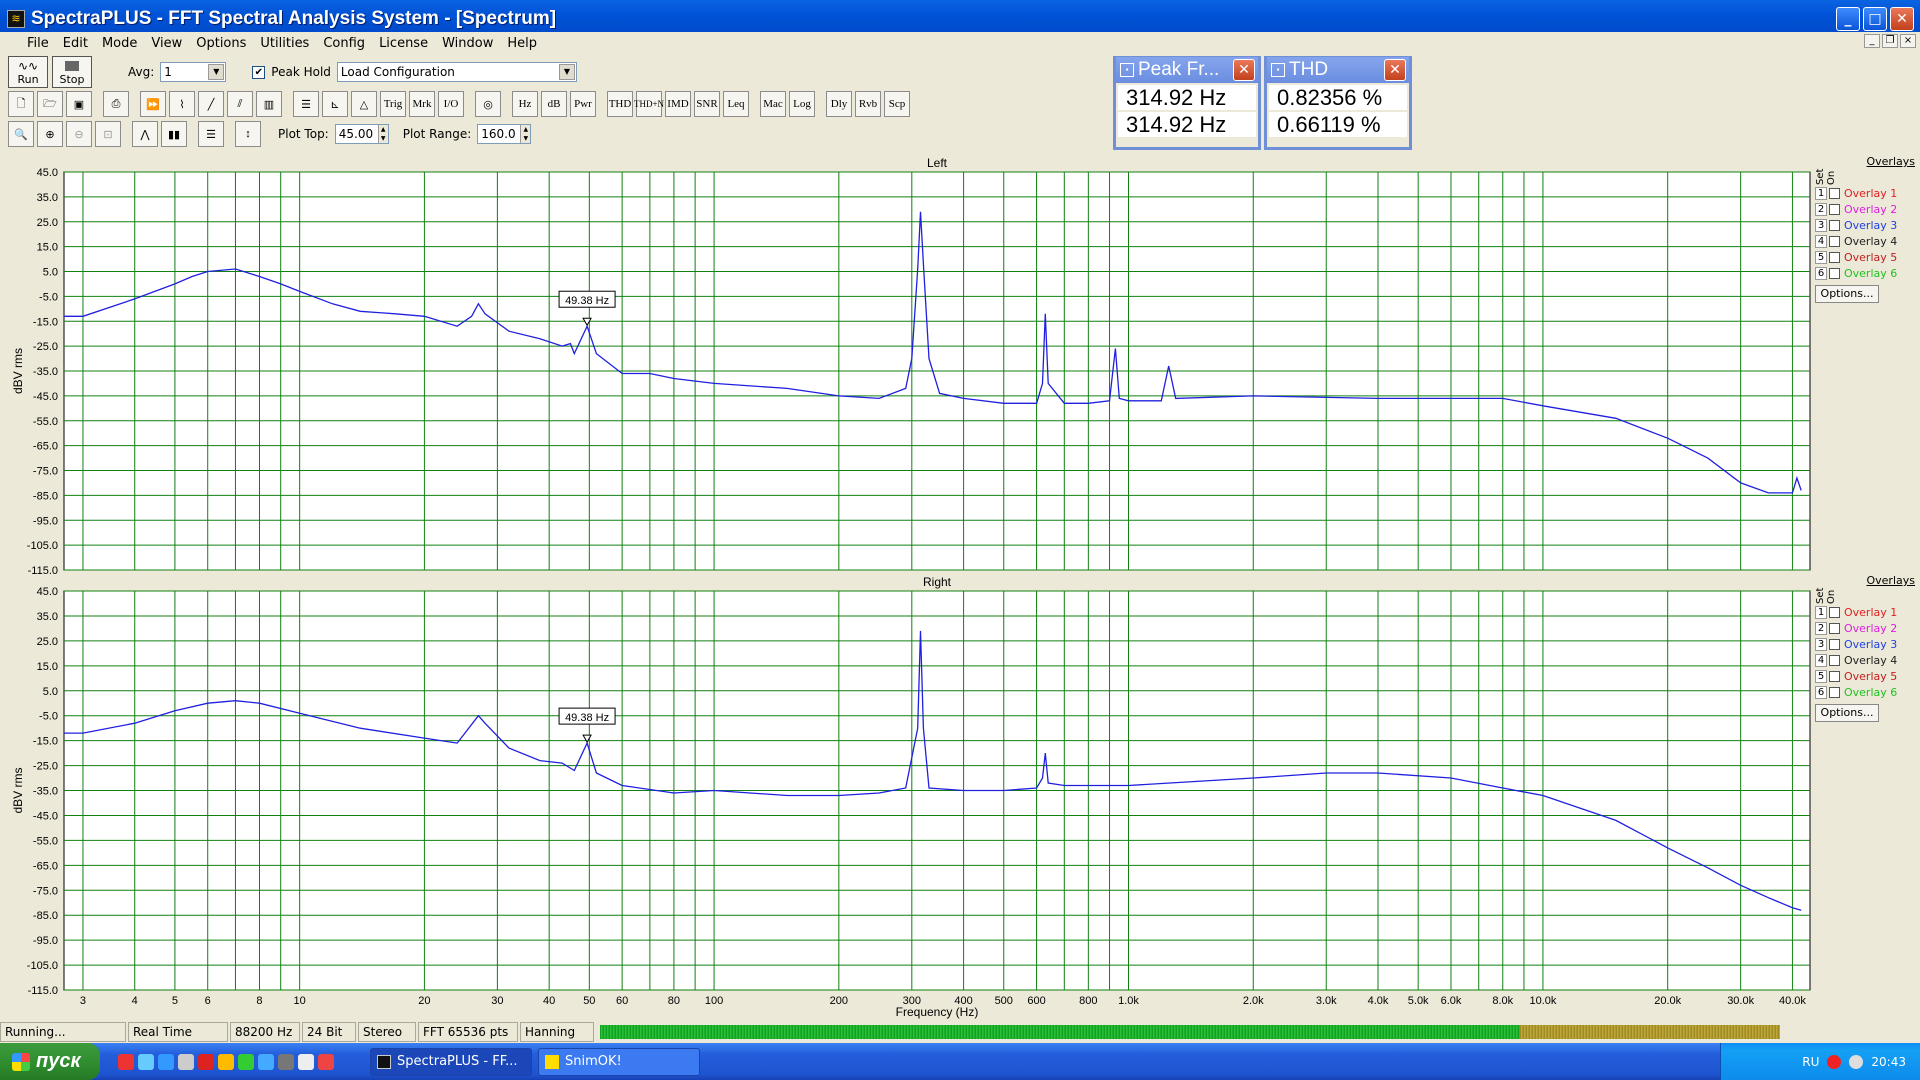  Describe the element at coordinates (174, 134) in the screenshot. I see `bars-button: ▮▮` at that location.